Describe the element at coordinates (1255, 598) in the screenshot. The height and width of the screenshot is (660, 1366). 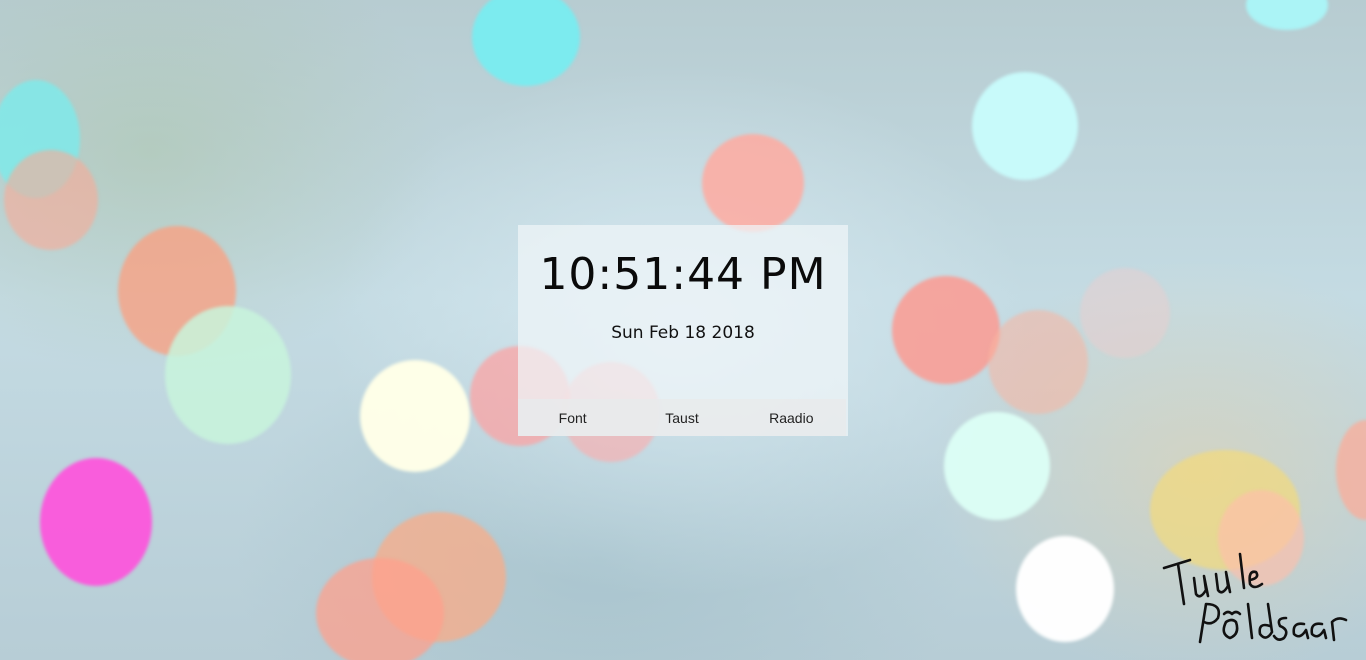
I see `author-signature` at that location.